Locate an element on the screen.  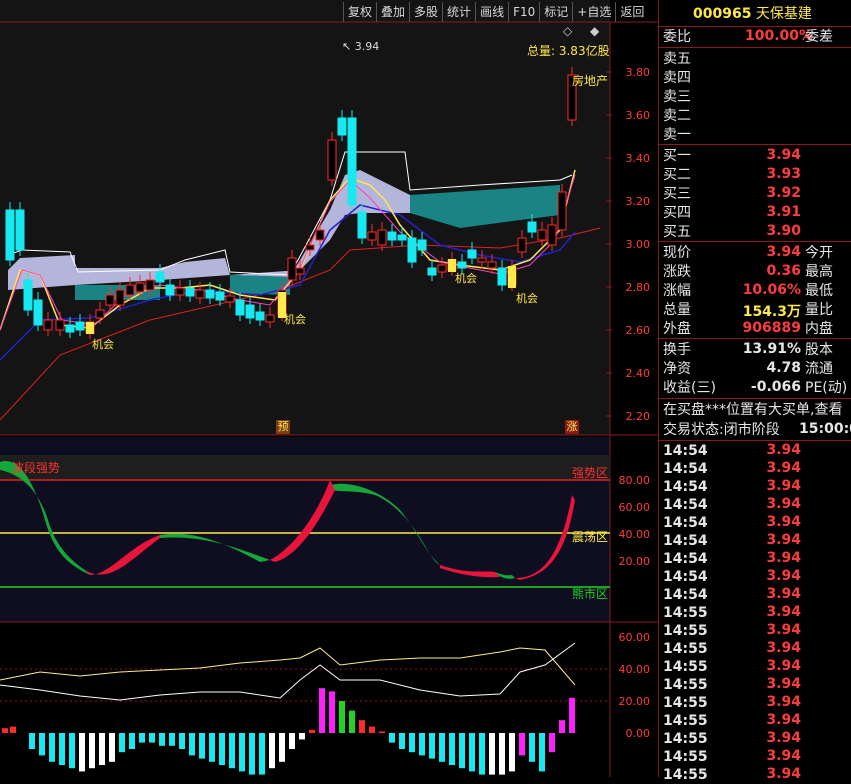
quote-value: 10.06% is located at coordinates (771, 290).